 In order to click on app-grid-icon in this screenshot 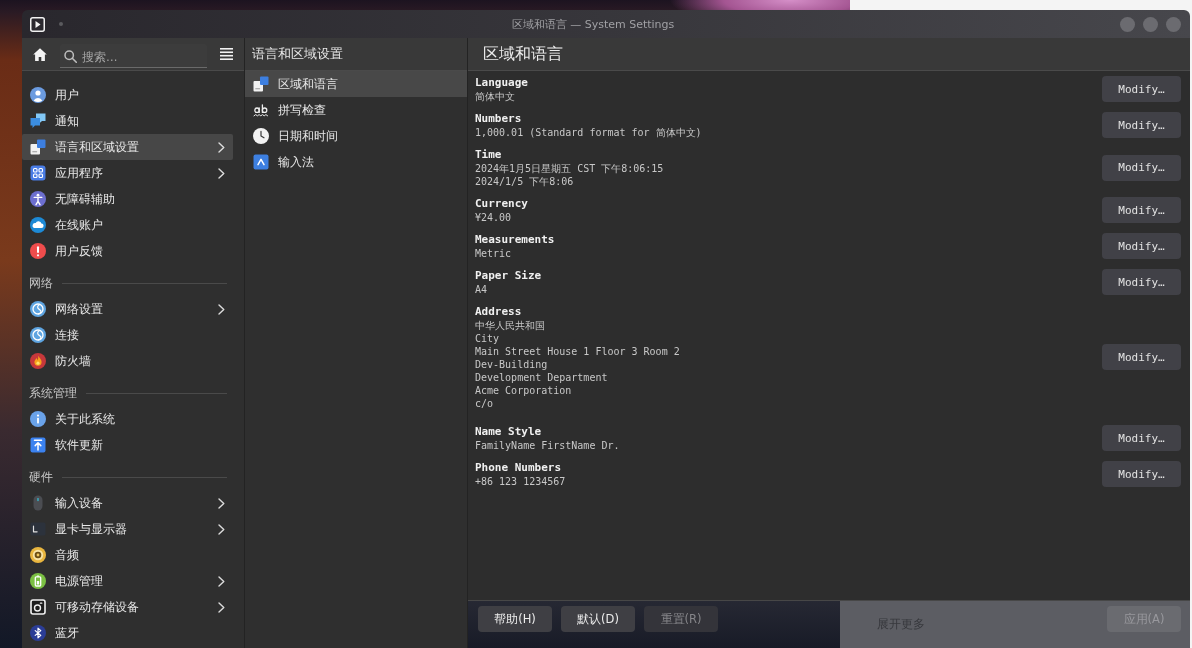, I will do `click(38, 173)`.